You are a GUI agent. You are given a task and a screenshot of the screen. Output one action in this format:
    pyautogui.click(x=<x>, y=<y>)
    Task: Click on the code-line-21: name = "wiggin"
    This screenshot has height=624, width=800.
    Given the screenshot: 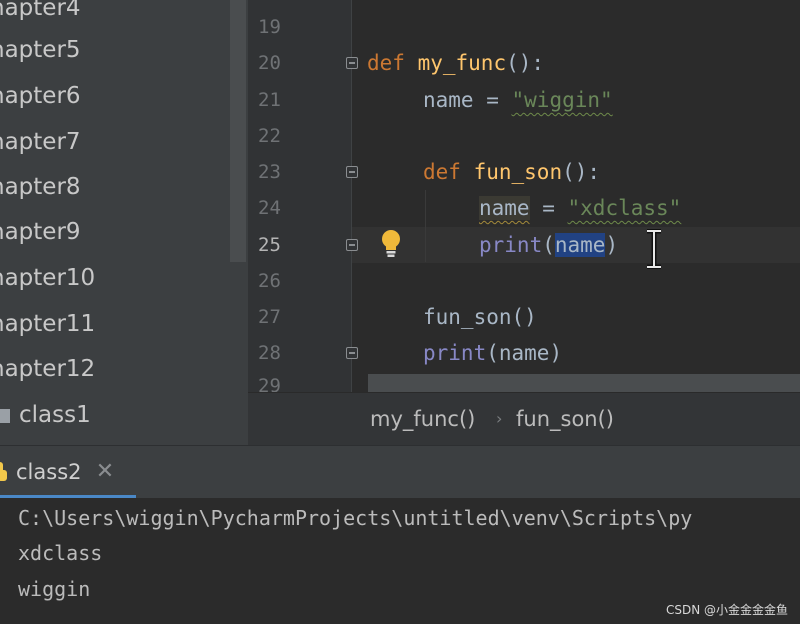 What is the action you would take?
    pyautogui.click(x=518, y=100)
    